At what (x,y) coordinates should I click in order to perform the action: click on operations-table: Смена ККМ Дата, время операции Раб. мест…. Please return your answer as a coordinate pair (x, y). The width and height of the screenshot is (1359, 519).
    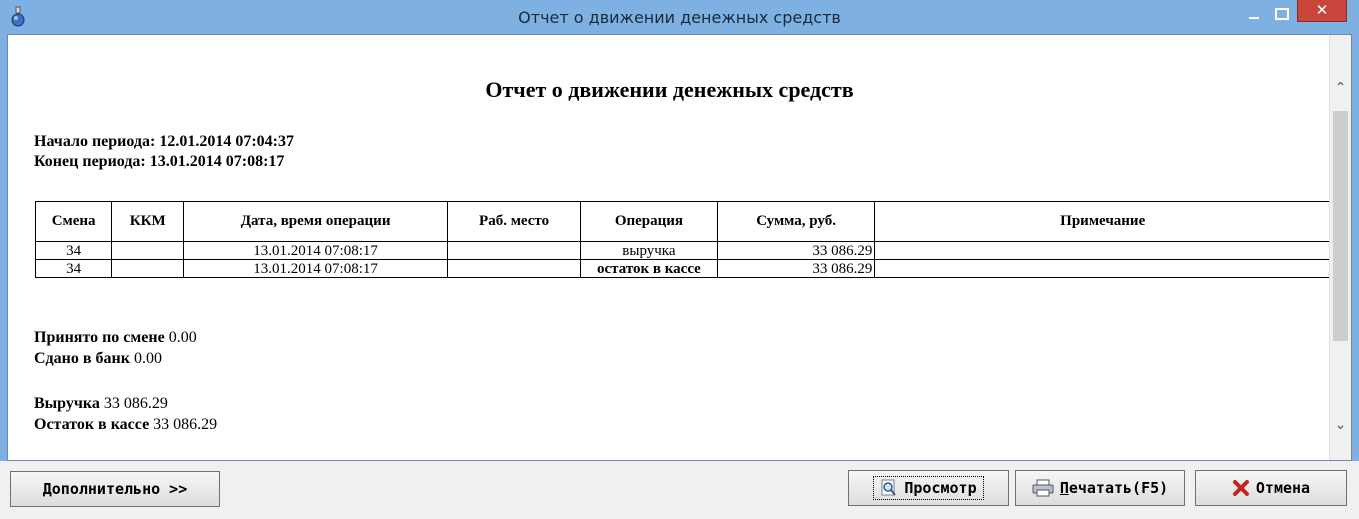
    Looking at the image, I should click on (682, 239).